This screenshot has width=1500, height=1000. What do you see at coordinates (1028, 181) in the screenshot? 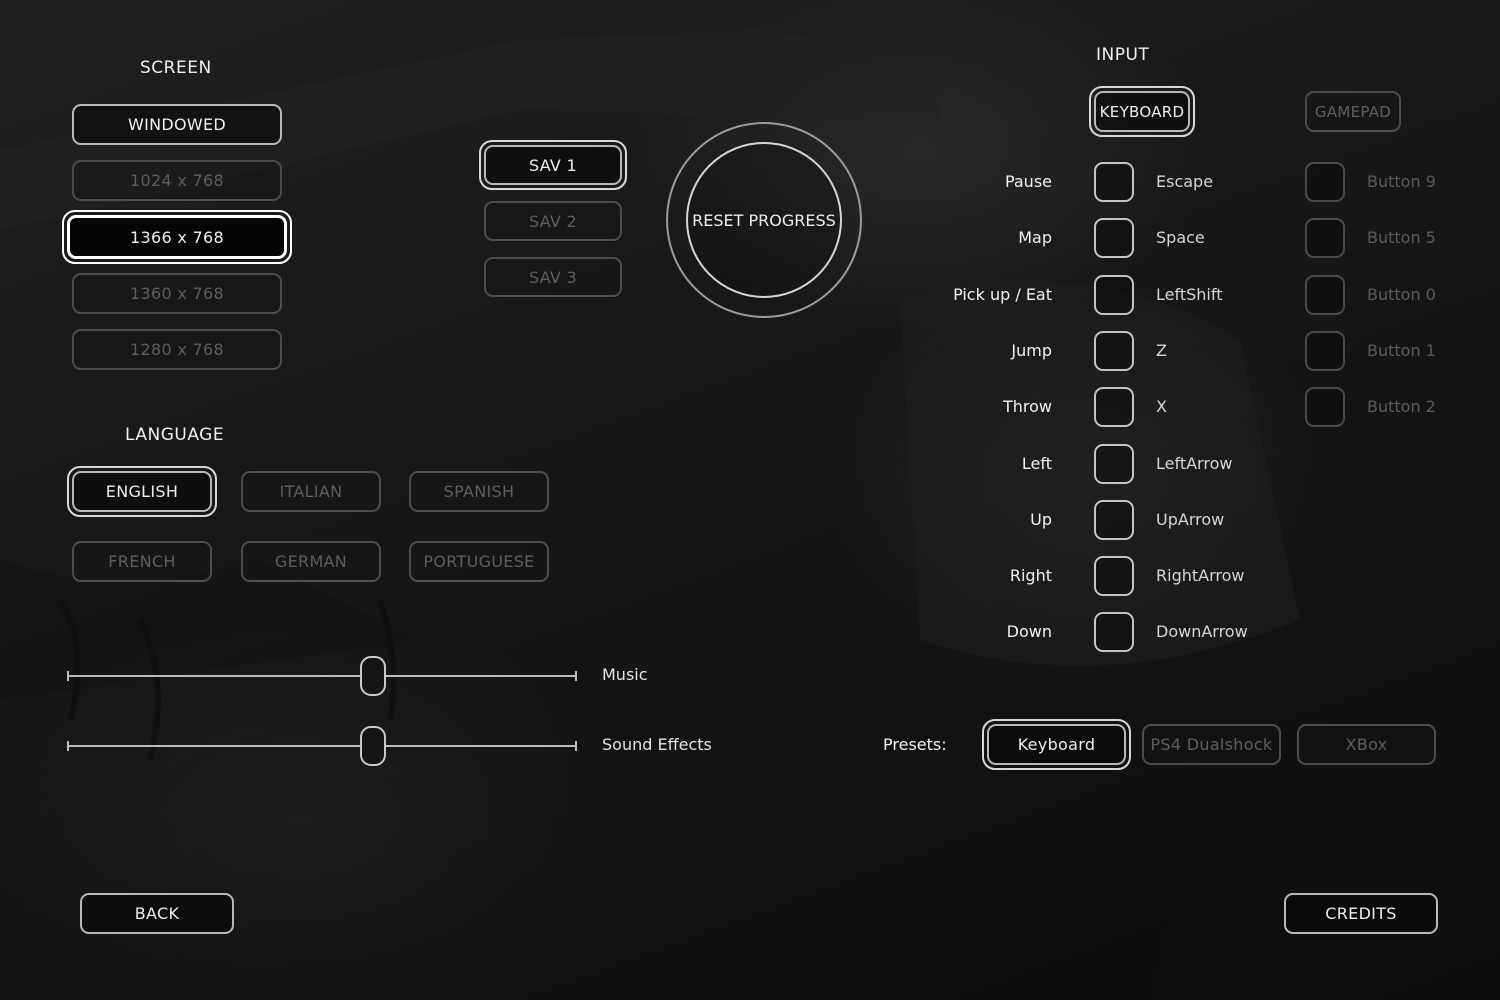
I see `binding-action-label: Pause` at bounding box center [1028, 181].